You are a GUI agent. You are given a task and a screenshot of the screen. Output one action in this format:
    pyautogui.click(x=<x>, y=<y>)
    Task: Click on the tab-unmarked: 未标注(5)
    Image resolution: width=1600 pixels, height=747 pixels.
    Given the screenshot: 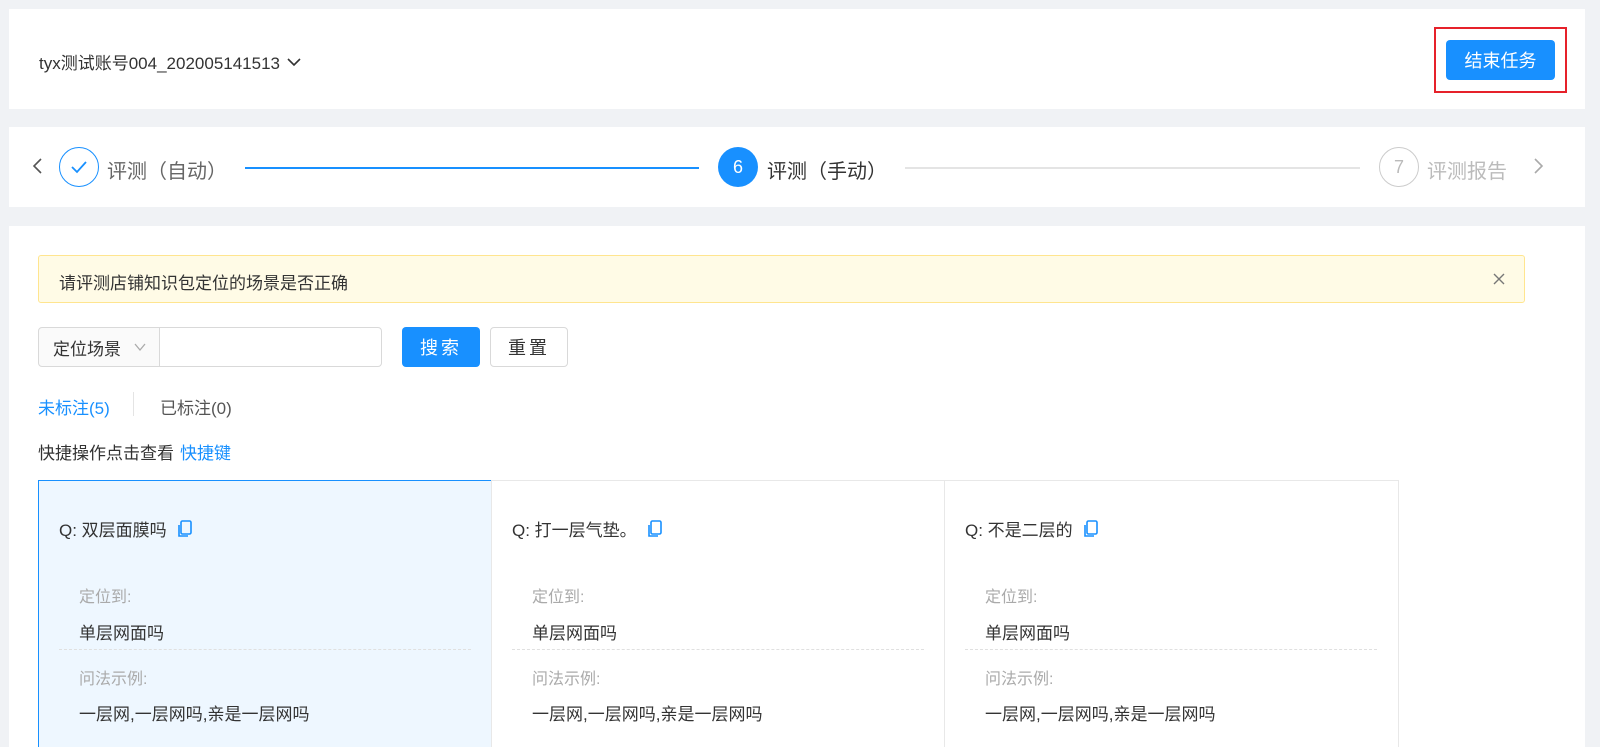 What is the action you would take?
    pyautogui.click(x=74, y=406)
    